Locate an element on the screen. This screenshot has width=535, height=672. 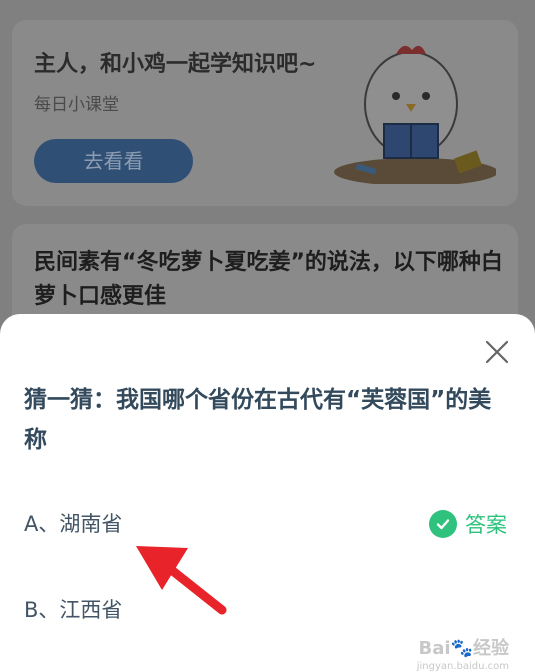
watermark-logo: Bai🐾经验 is located at coordinates (463, 648).